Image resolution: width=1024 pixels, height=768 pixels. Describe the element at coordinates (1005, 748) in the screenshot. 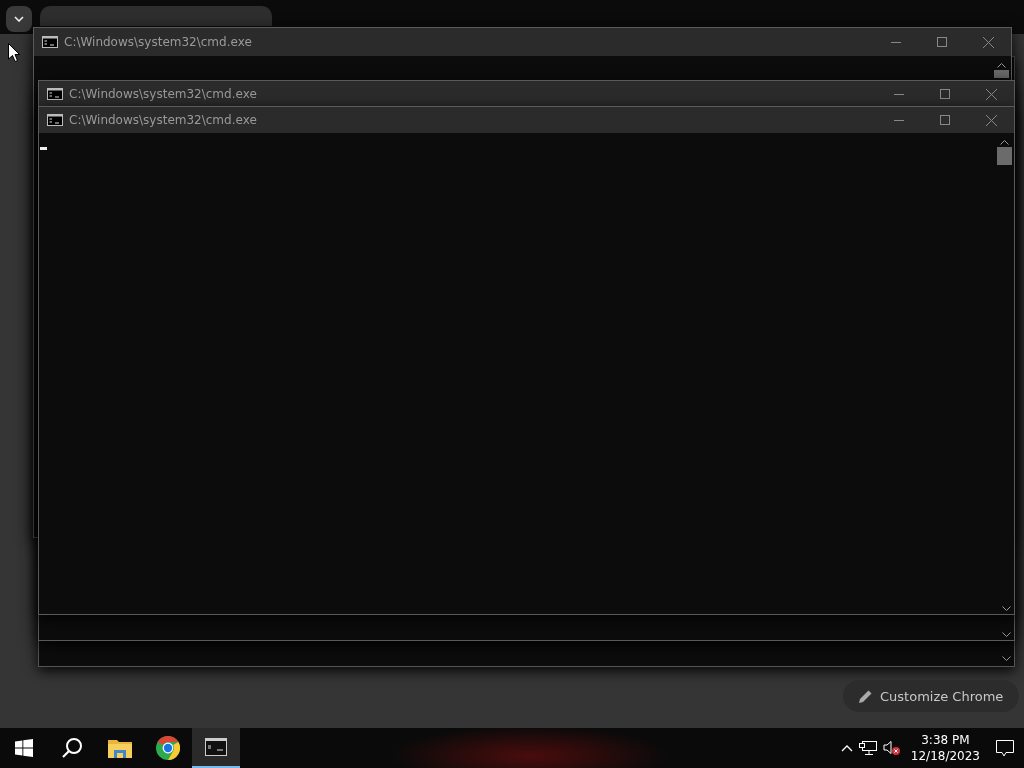

I see `notification-icon` at that location.